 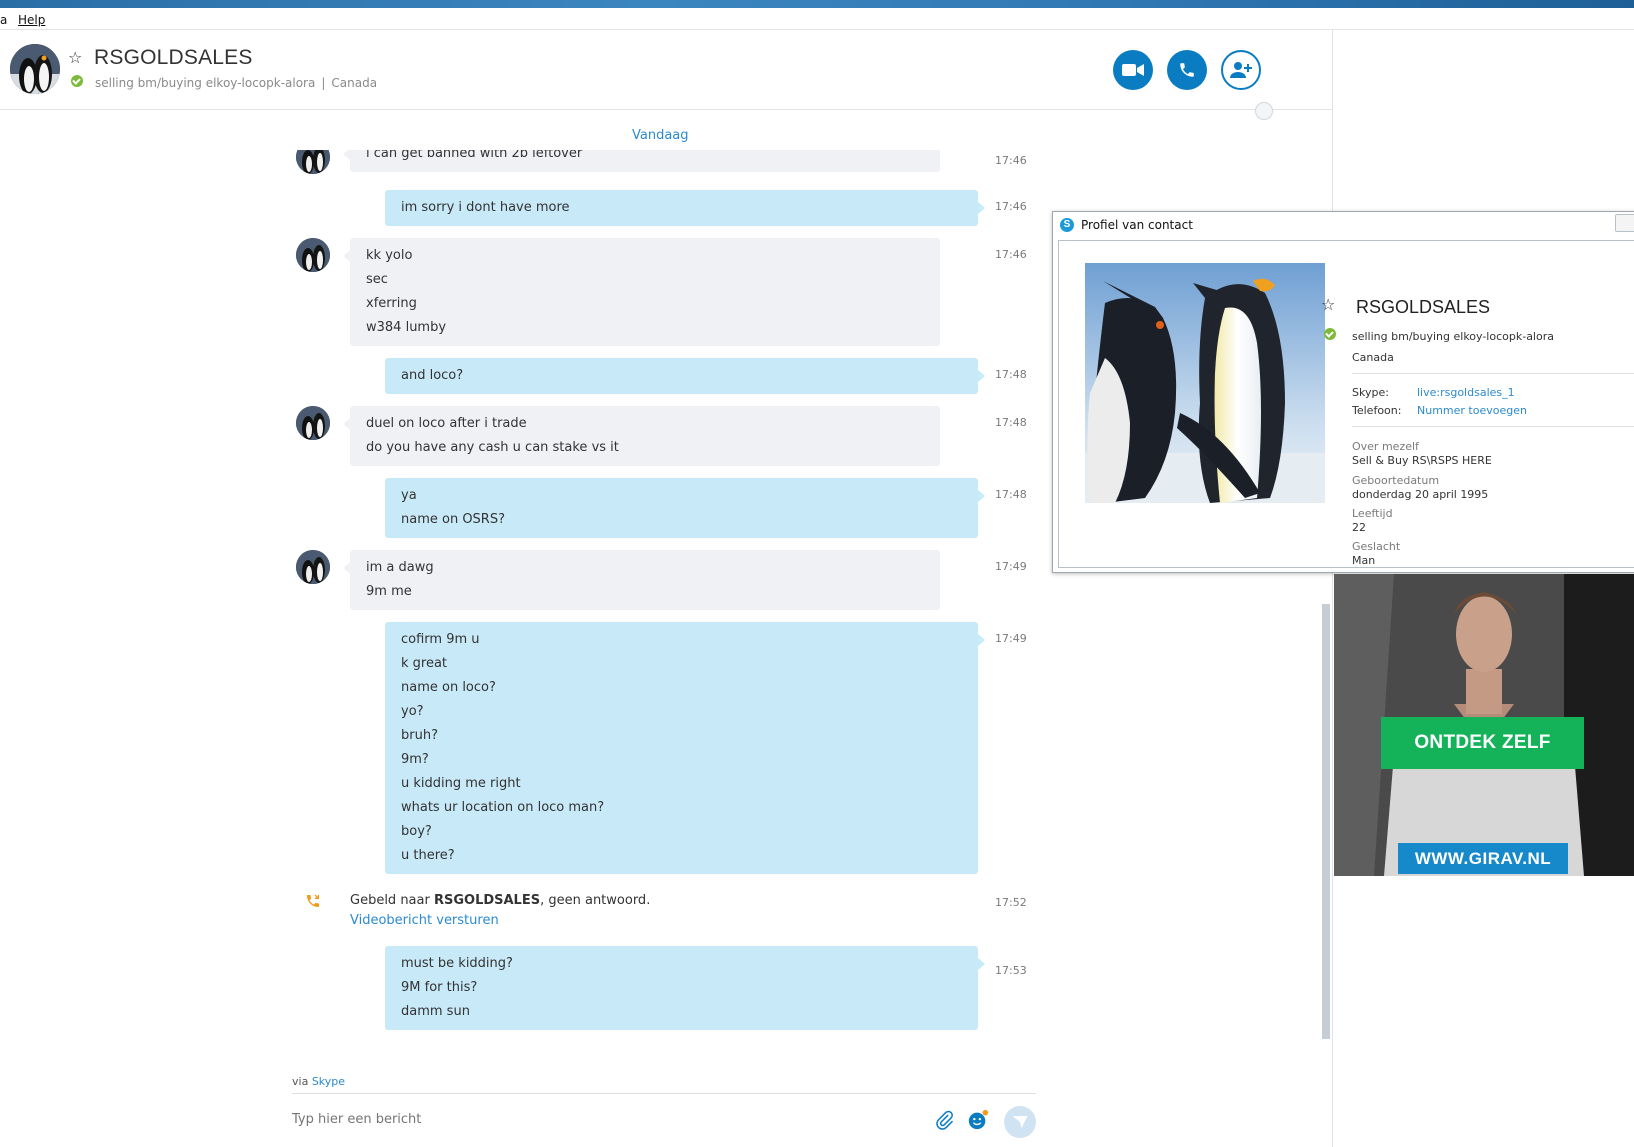 I want to click on missed-call-icon, so click(x=313, y=903).